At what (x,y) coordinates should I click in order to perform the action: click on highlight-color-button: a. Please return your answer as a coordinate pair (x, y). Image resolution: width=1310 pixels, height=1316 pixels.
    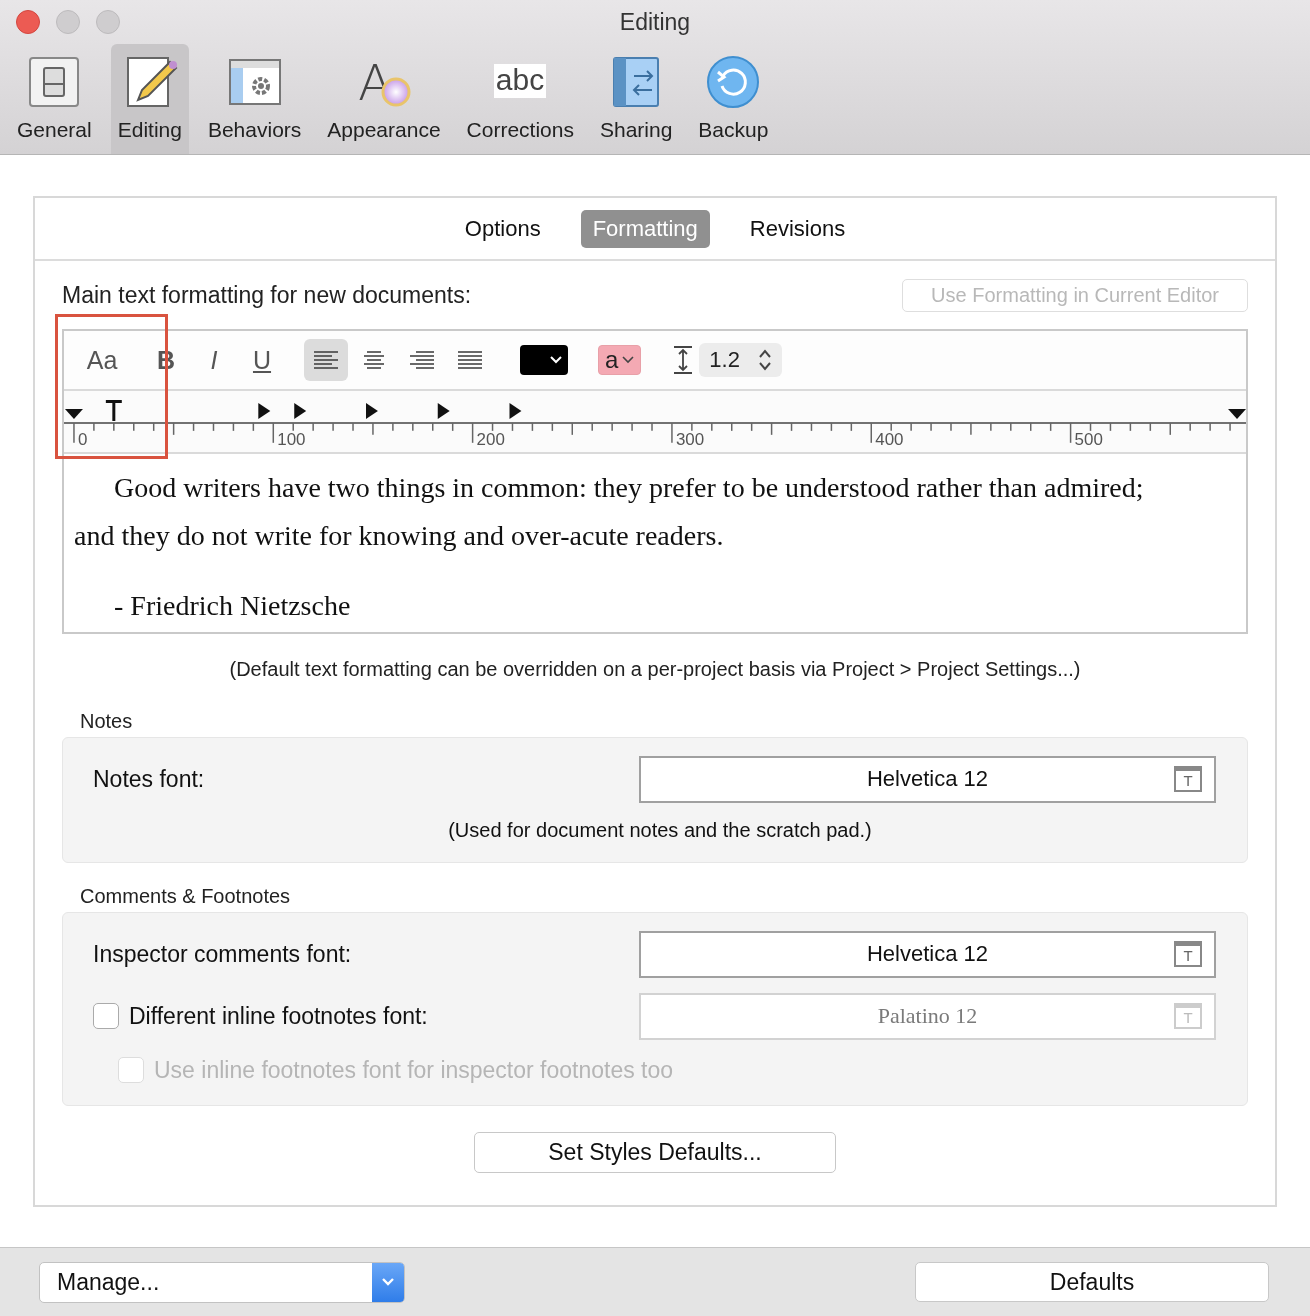
    Looking at the image, I should click on (620, 360).